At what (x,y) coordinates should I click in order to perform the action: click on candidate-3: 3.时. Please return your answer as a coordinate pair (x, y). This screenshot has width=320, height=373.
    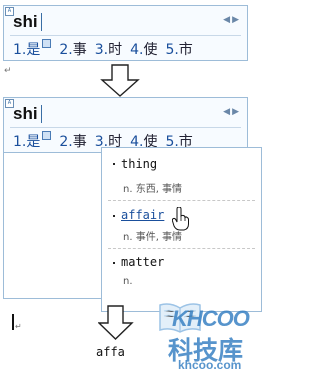
    Looking at the image, I should click on (108, 49).